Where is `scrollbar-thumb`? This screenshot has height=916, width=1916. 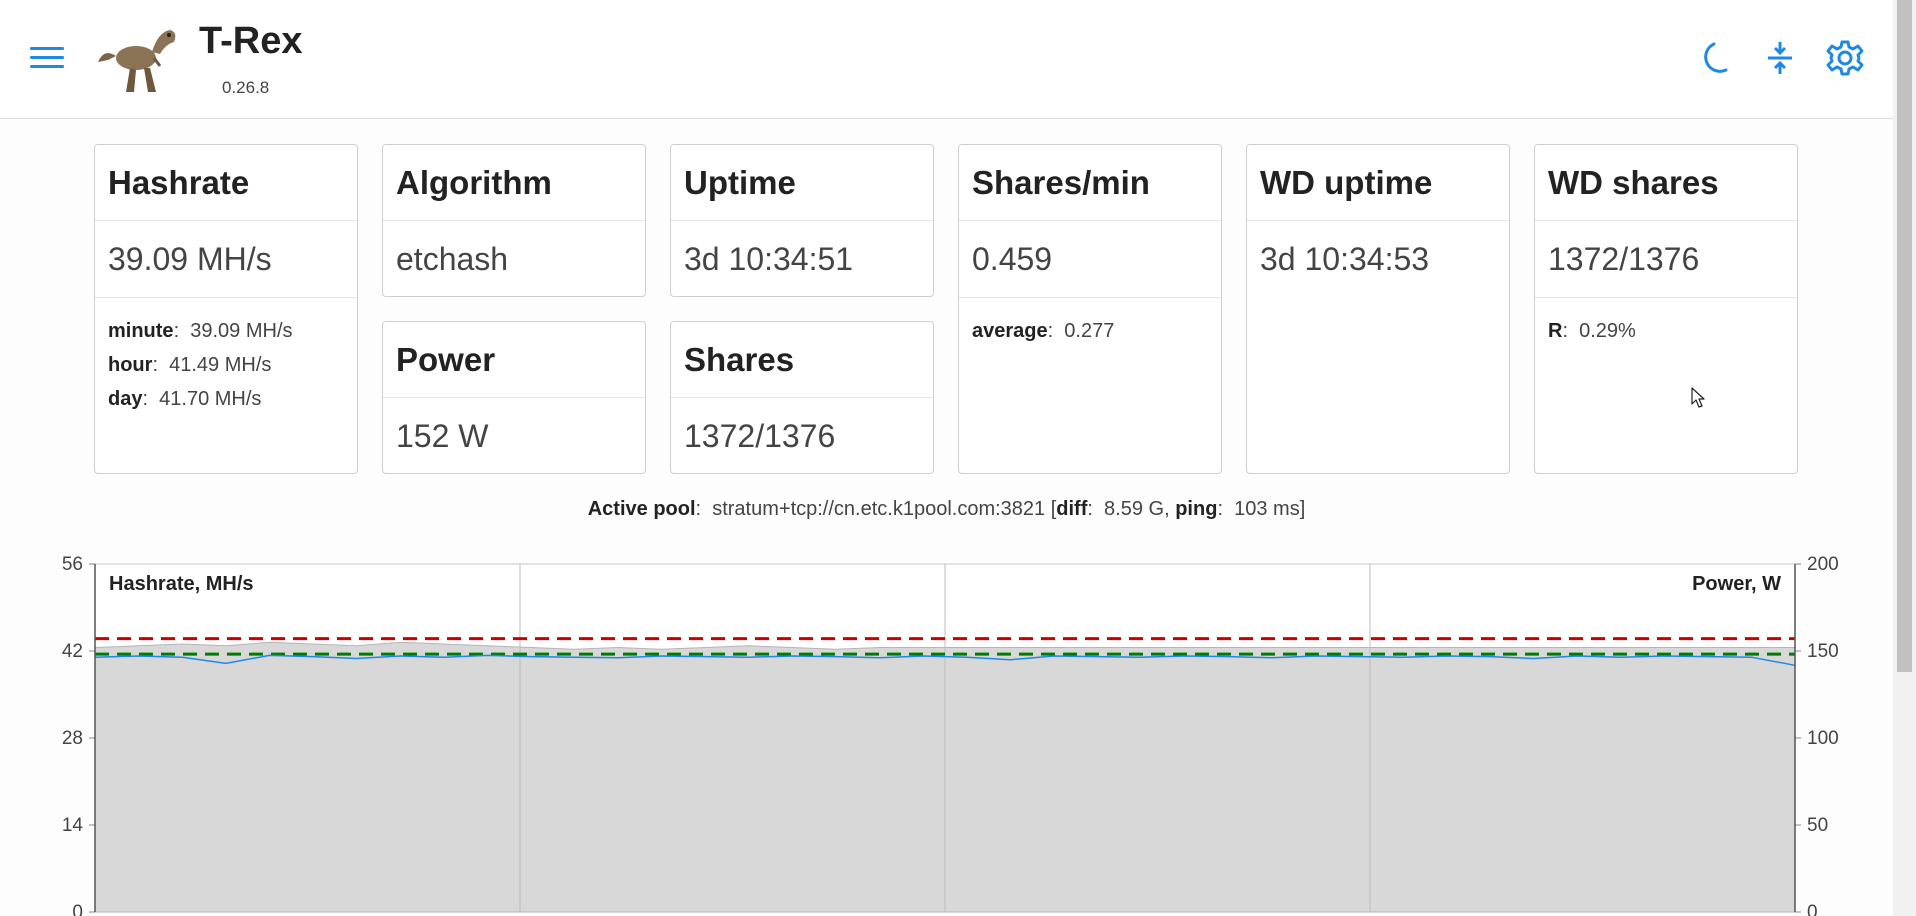
scrollbar-thumb is located at coordinates (1904, 336).